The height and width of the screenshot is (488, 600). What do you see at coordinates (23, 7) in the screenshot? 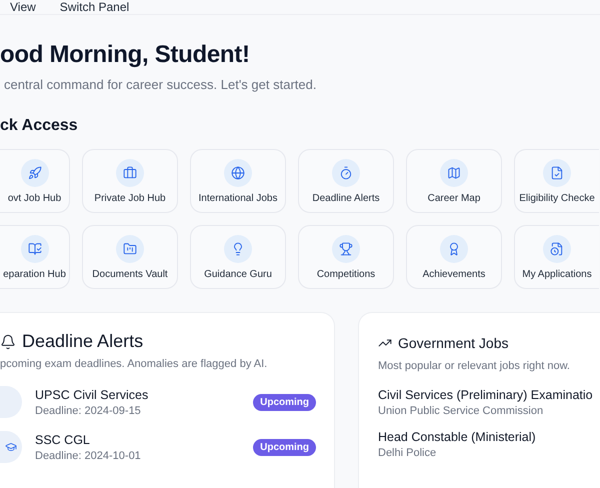
I see `menu-item: View` at bounding box center [23, 7].